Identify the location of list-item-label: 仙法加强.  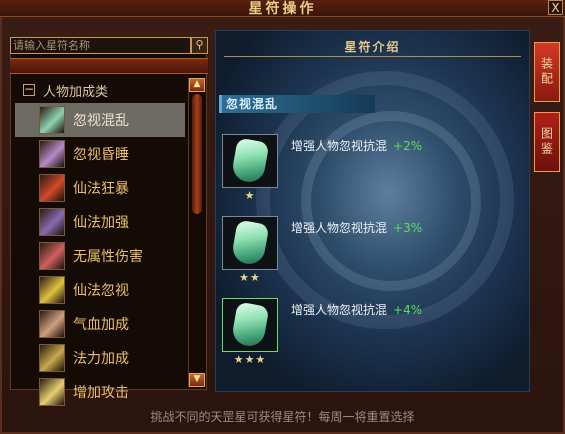
(101, 223).